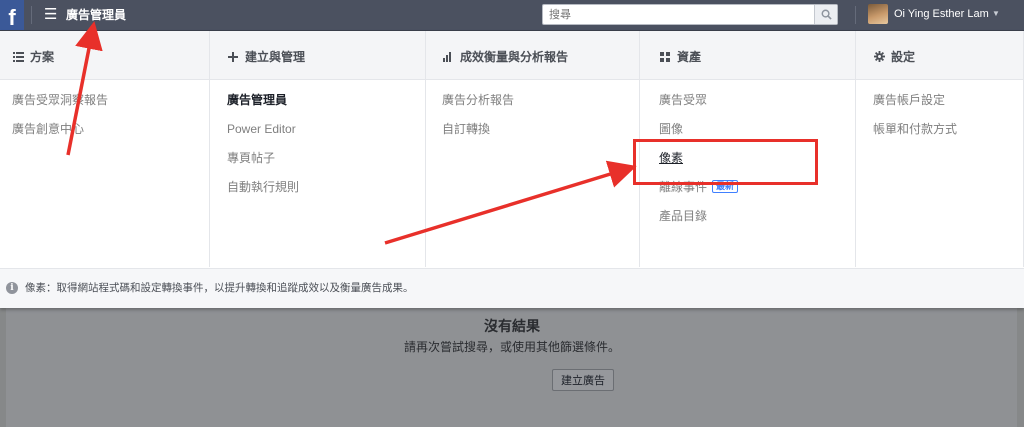  Describe the element at coordinates (42, 57) in the screenshot. I see `menu-column-title: 方案` at that location.